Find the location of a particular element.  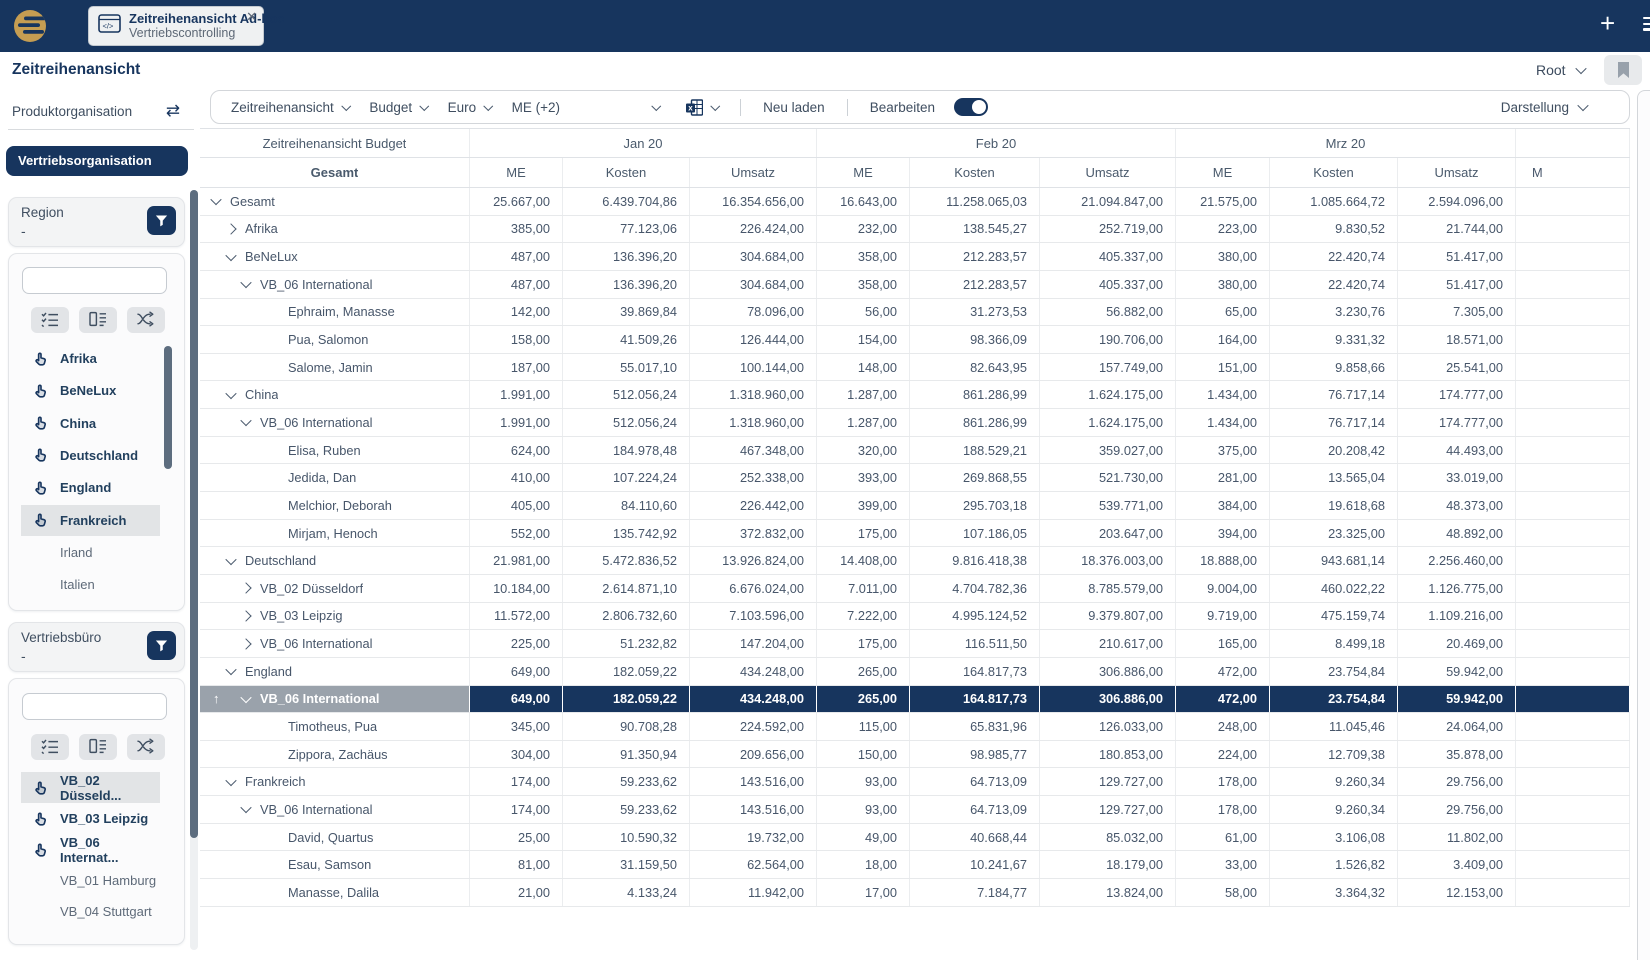

data-cell: 23.325,00 is located at coordinates (1334, 533).